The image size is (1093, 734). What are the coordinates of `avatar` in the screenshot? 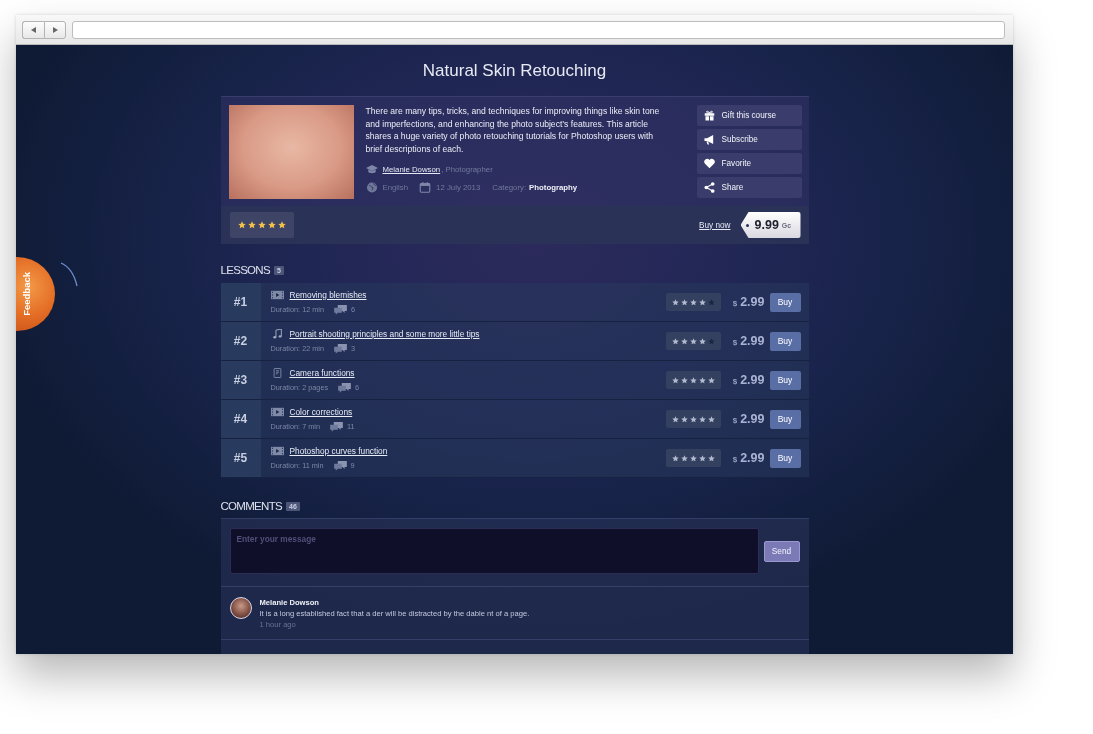 It's located at (240, 608).